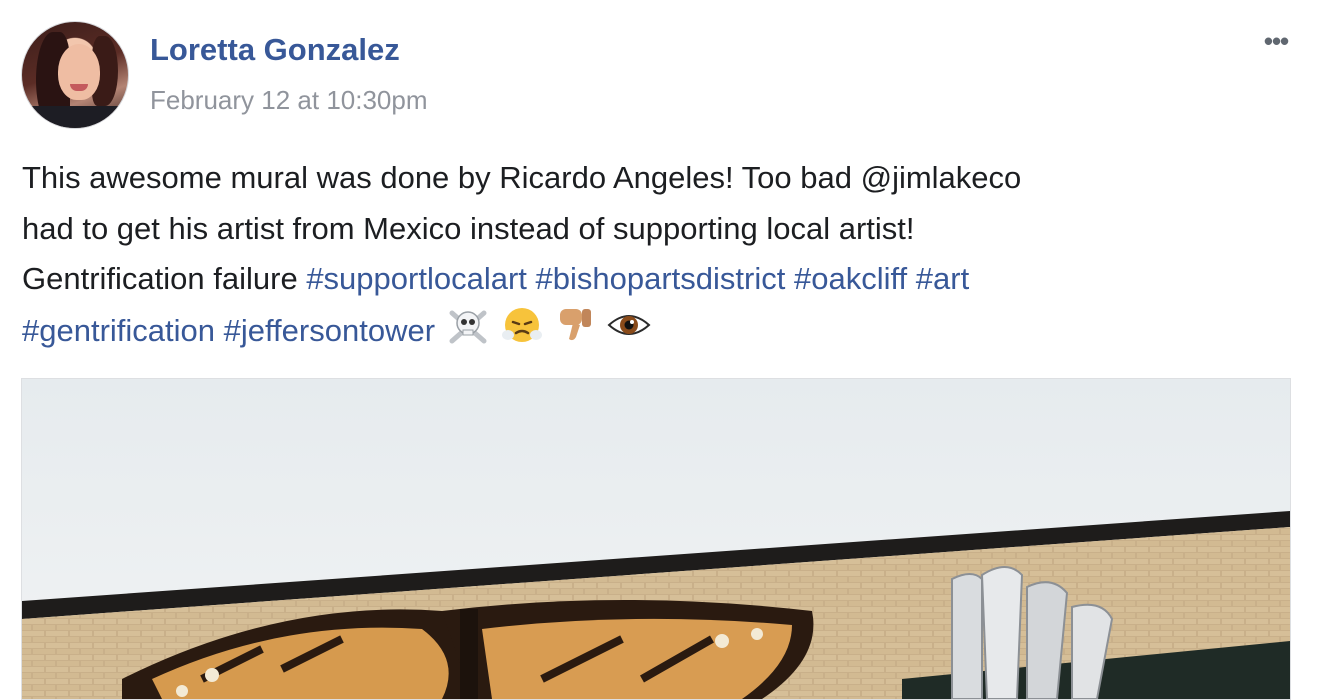 This screenshot has height=700, width=1320. What do you see at coordinates (850, 278) in the screenshot?
I see `hashtag-link: #oakcliff` at bounding box center [850, 278].